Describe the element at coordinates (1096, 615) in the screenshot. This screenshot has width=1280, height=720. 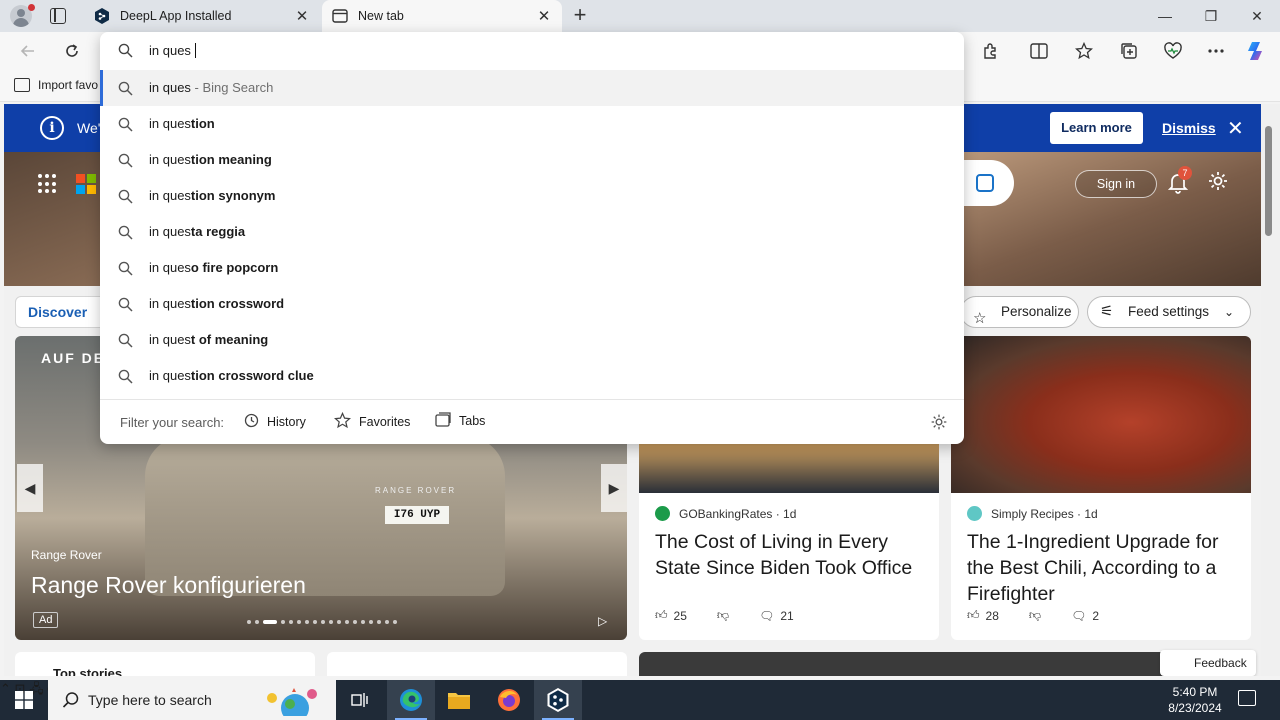
I see `comment-count: 2` at that location.